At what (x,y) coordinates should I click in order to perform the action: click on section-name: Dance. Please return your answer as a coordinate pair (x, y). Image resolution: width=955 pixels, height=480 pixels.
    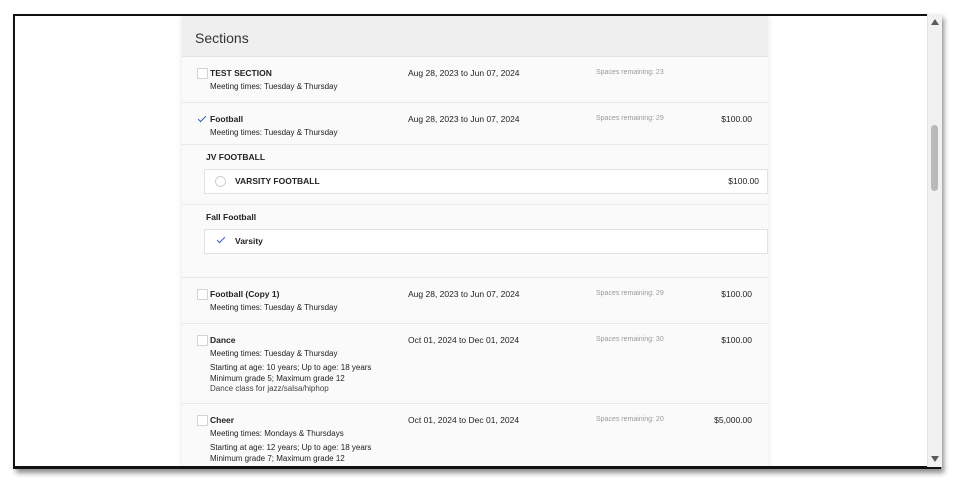
    Looking at the image, I should click on (223, 340).